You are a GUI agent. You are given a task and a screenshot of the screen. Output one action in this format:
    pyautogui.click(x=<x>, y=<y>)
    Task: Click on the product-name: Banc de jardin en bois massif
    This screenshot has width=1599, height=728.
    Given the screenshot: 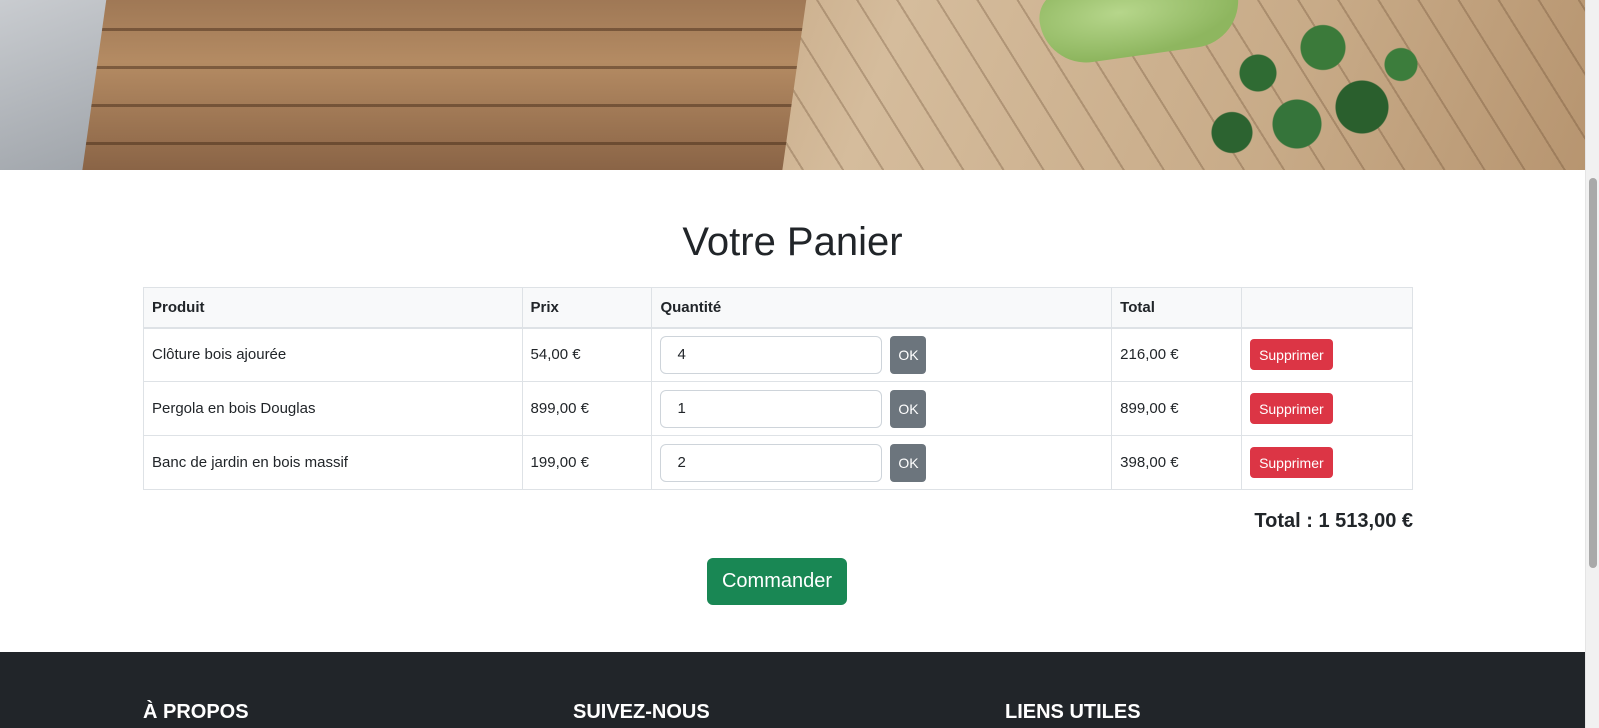 What is the action you would take?
    pyautogui.click(x=333, y=462)
    